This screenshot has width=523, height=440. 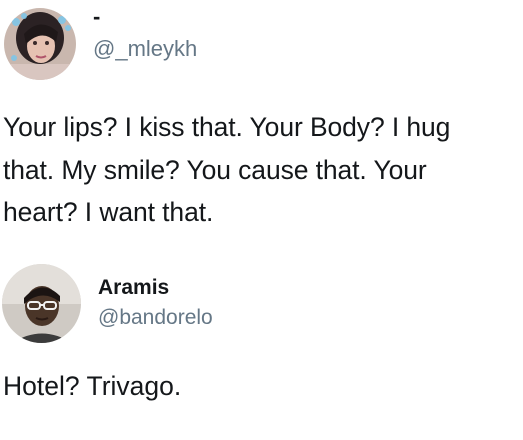 I want to click on display-name: -, so click(x=96, y=17).